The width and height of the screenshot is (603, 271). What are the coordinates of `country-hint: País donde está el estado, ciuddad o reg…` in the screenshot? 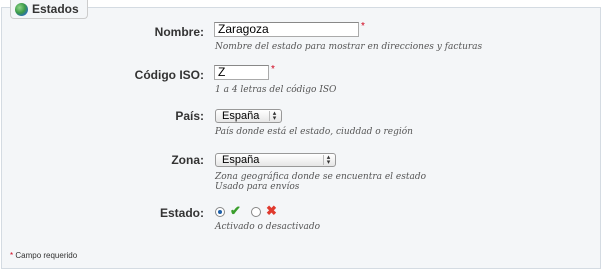 It's located at (314, 132).